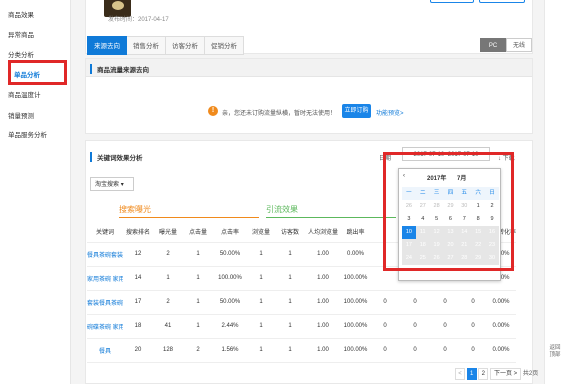  I want to click on warning-icon: !, so click(213, 111).